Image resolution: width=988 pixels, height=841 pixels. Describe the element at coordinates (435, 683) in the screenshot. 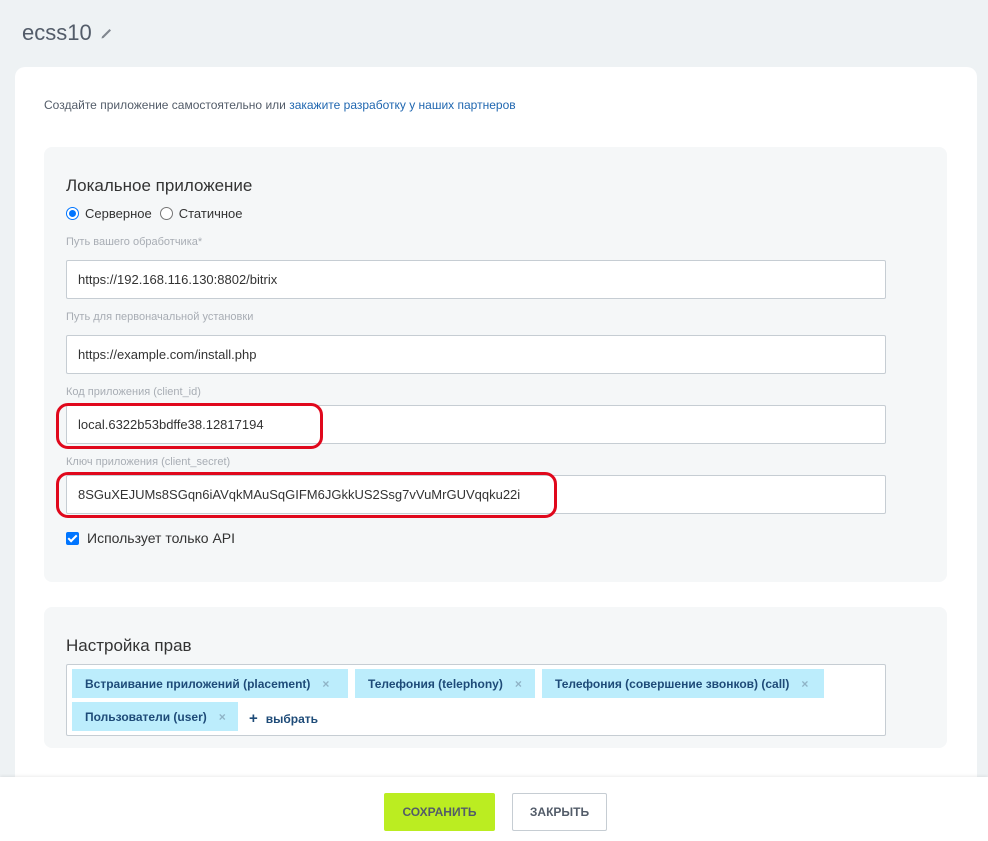

I see `tag-label: Телефония (telephony)` at that location.